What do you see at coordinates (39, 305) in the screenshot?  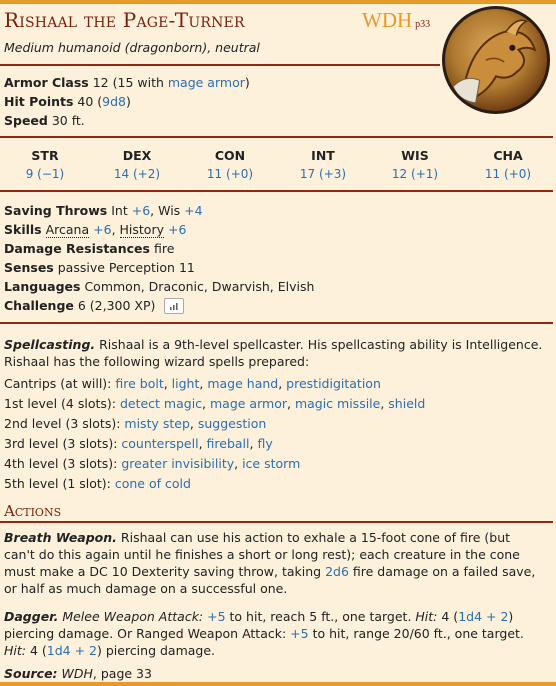 I see `challenge-label: Challenge` at bounding box center [39, 305].